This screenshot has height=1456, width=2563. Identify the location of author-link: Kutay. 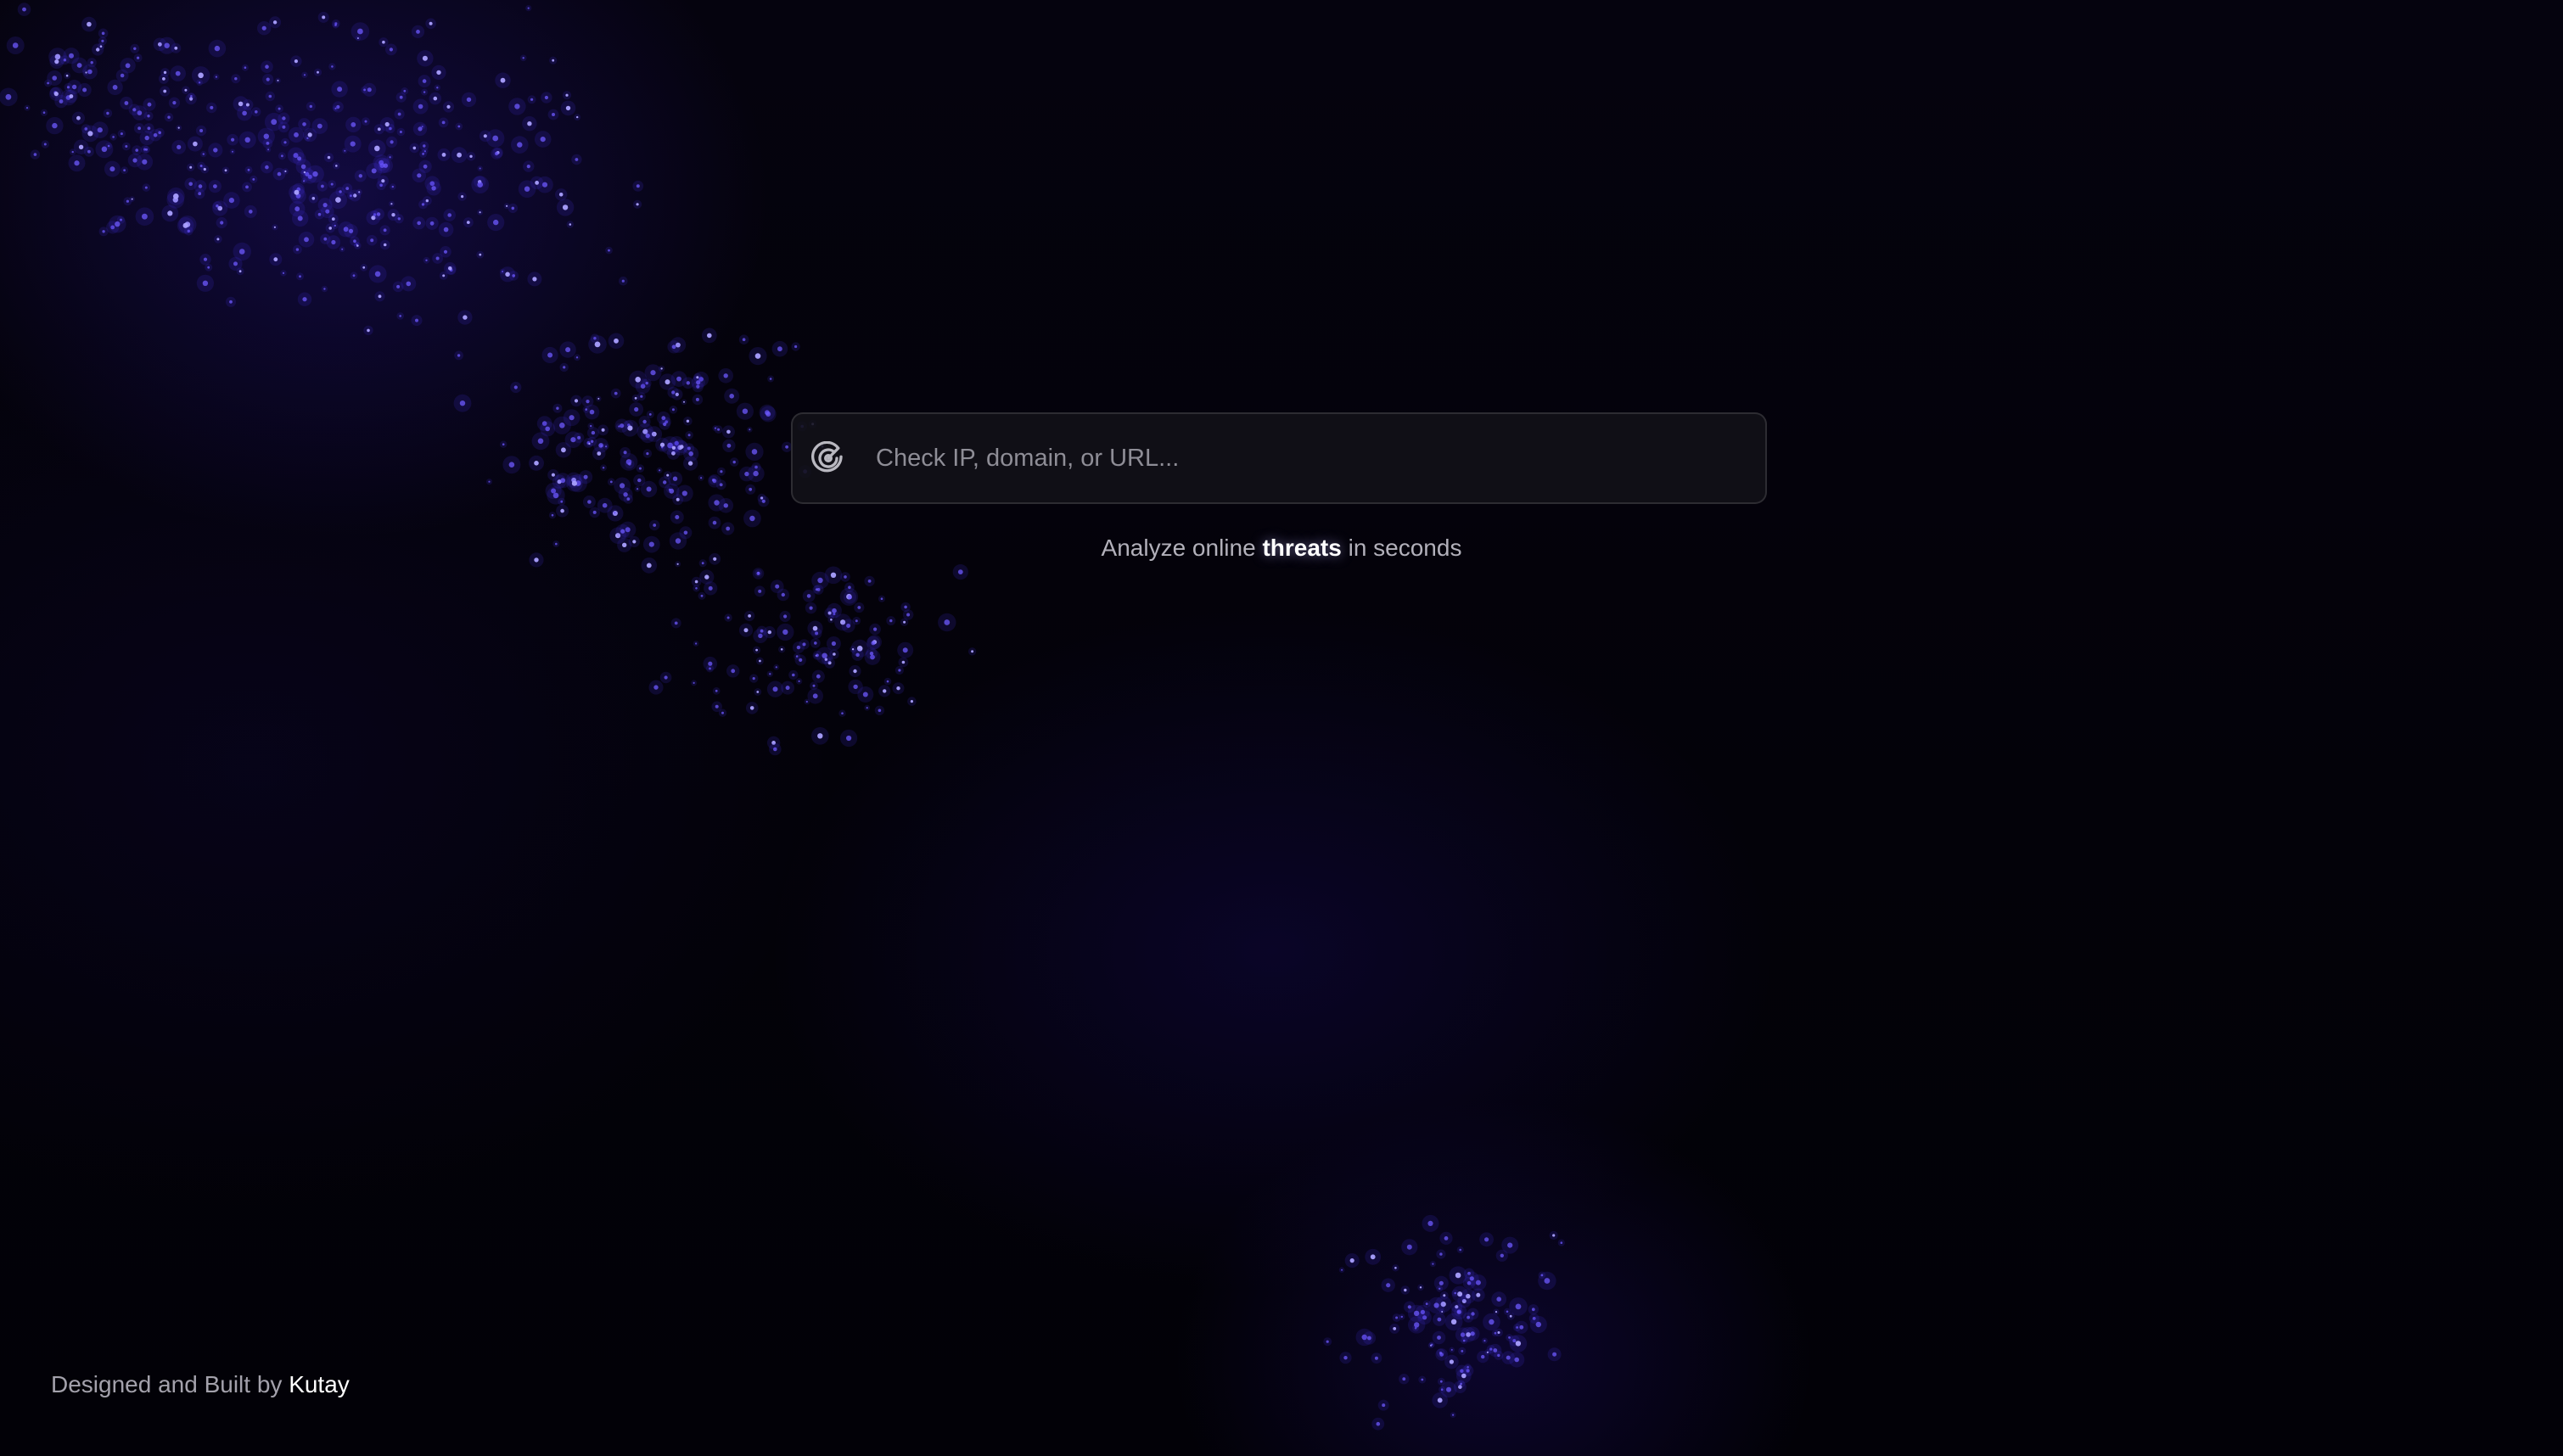
(320, 1384).